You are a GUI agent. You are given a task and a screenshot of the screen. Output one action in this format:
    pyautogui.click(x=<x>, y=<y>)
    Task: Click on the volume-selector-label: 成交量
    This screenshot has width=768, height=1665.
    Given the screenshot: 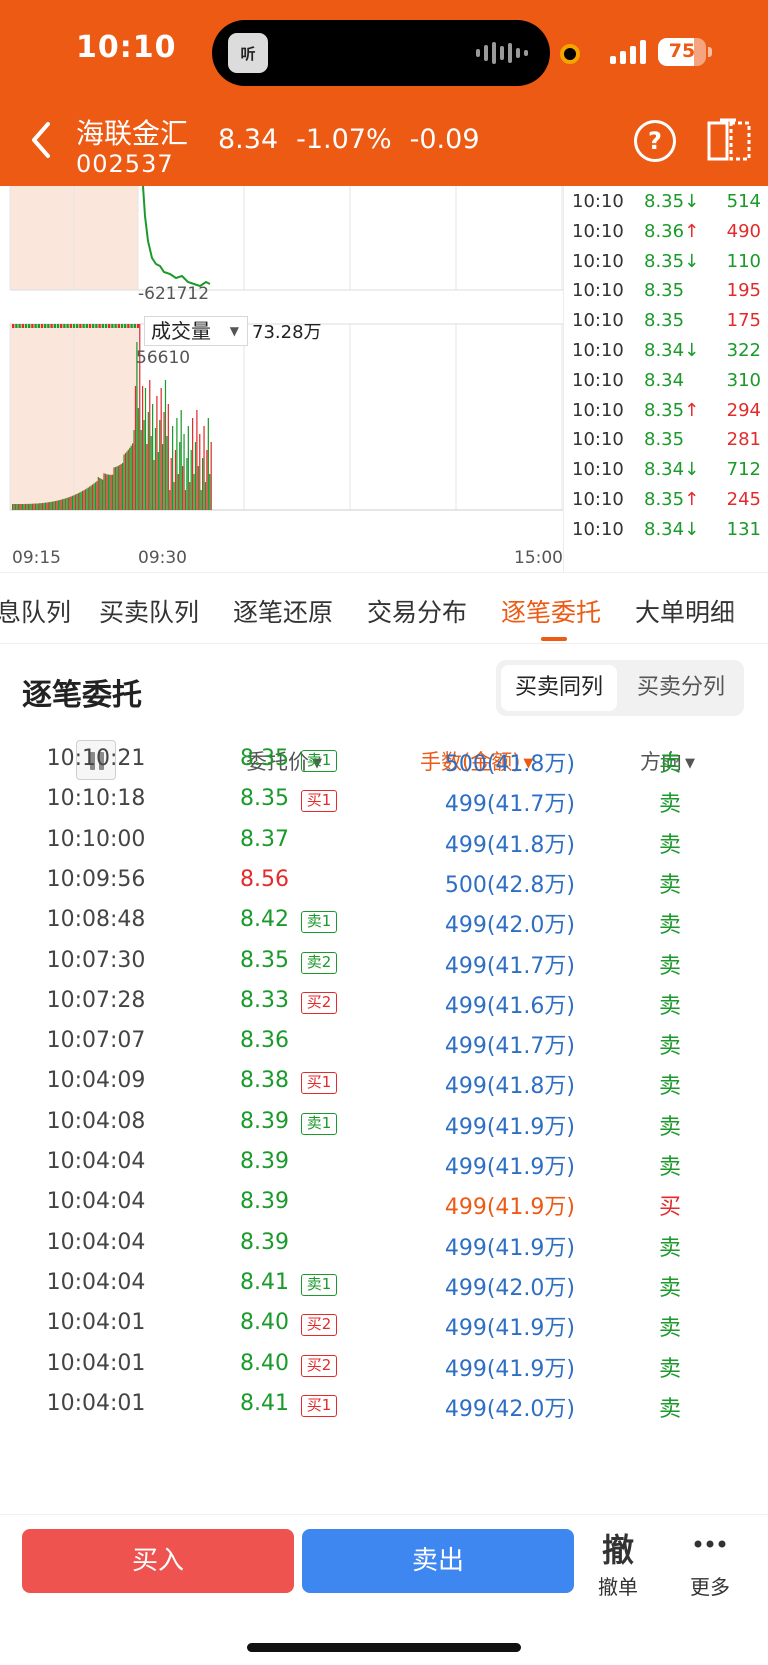 What is the action you would take?
    pyautogui.click(x=181, y=331)
    